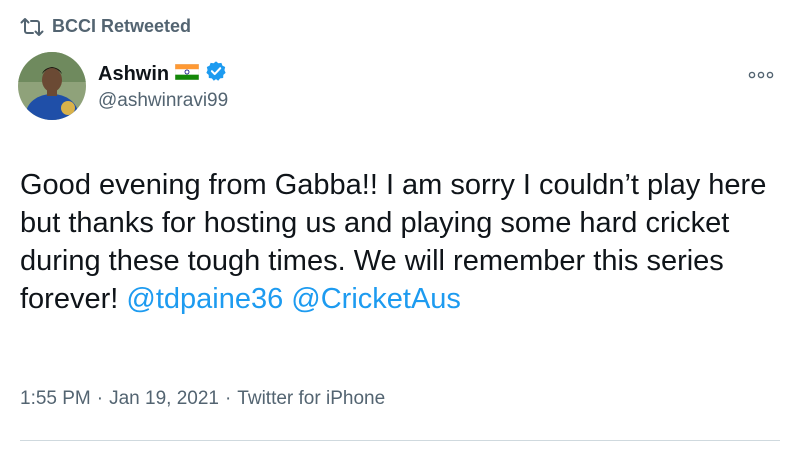  What do you see at coordinates (133, 74) in the screenshot?
I see `author-name: Ashwin` at bounding box center [133, 74].